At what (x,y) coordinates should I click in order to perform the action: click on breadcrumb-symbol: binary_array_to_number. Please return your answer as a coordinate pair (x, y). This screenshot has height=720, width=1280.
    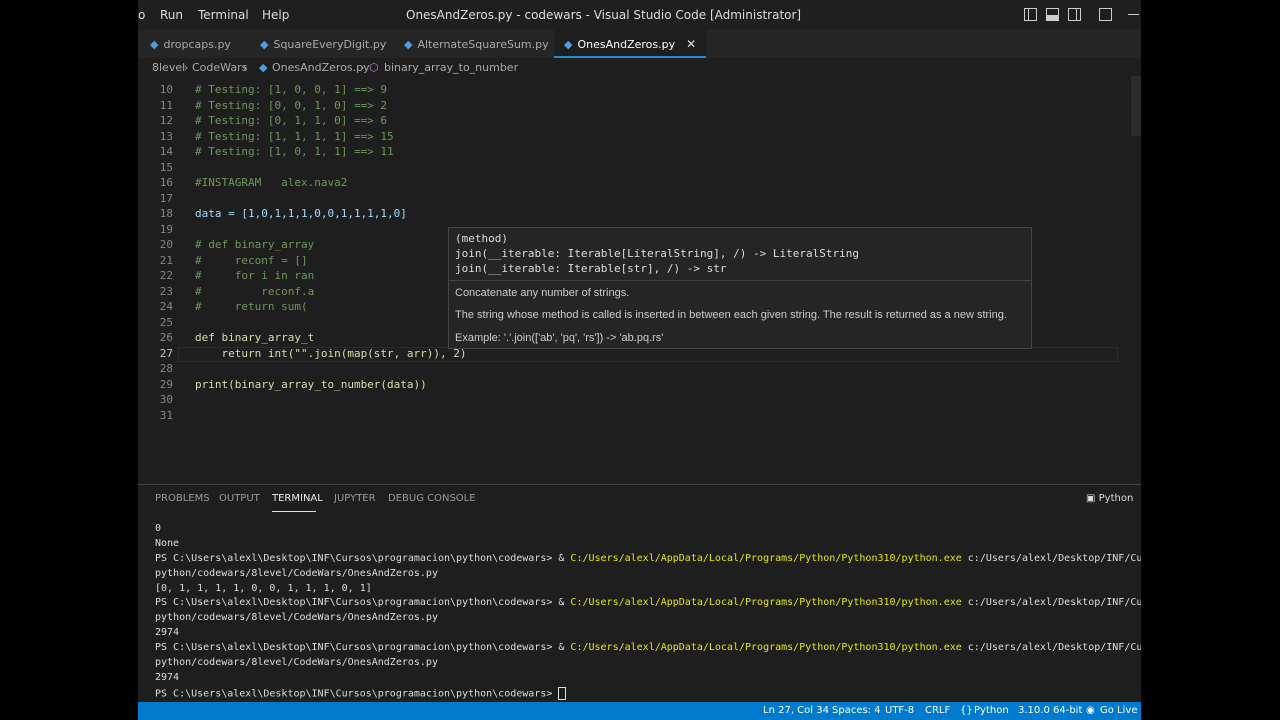
    Looking at the image, I should click on (451, 67).